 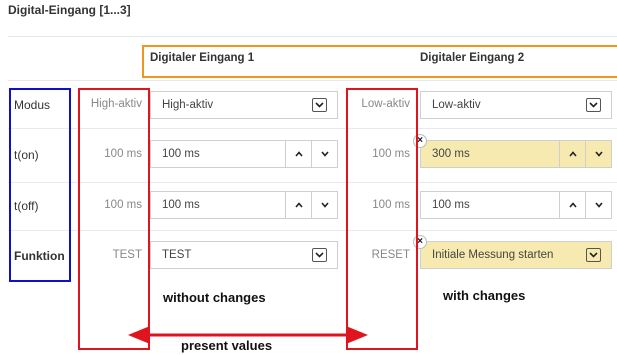 I want to click on funktion-select-2: Initiale Messung starten, so click(x=516, y=255).